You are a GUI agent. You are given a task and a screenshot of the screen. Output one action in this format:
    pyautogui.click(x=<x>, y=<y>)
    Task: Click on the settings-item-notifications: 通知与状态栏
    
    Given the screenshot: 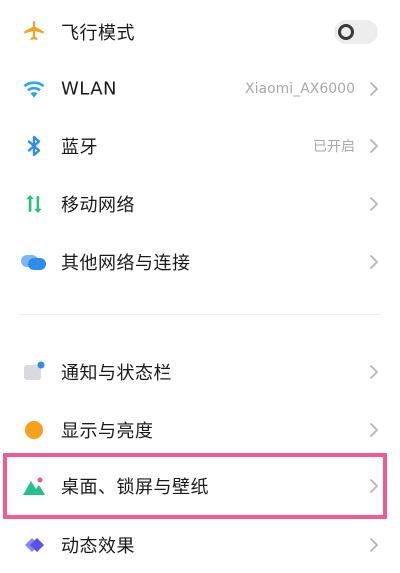 What is the action you would take?
    pyautogui.click(x=200, y=372)
    